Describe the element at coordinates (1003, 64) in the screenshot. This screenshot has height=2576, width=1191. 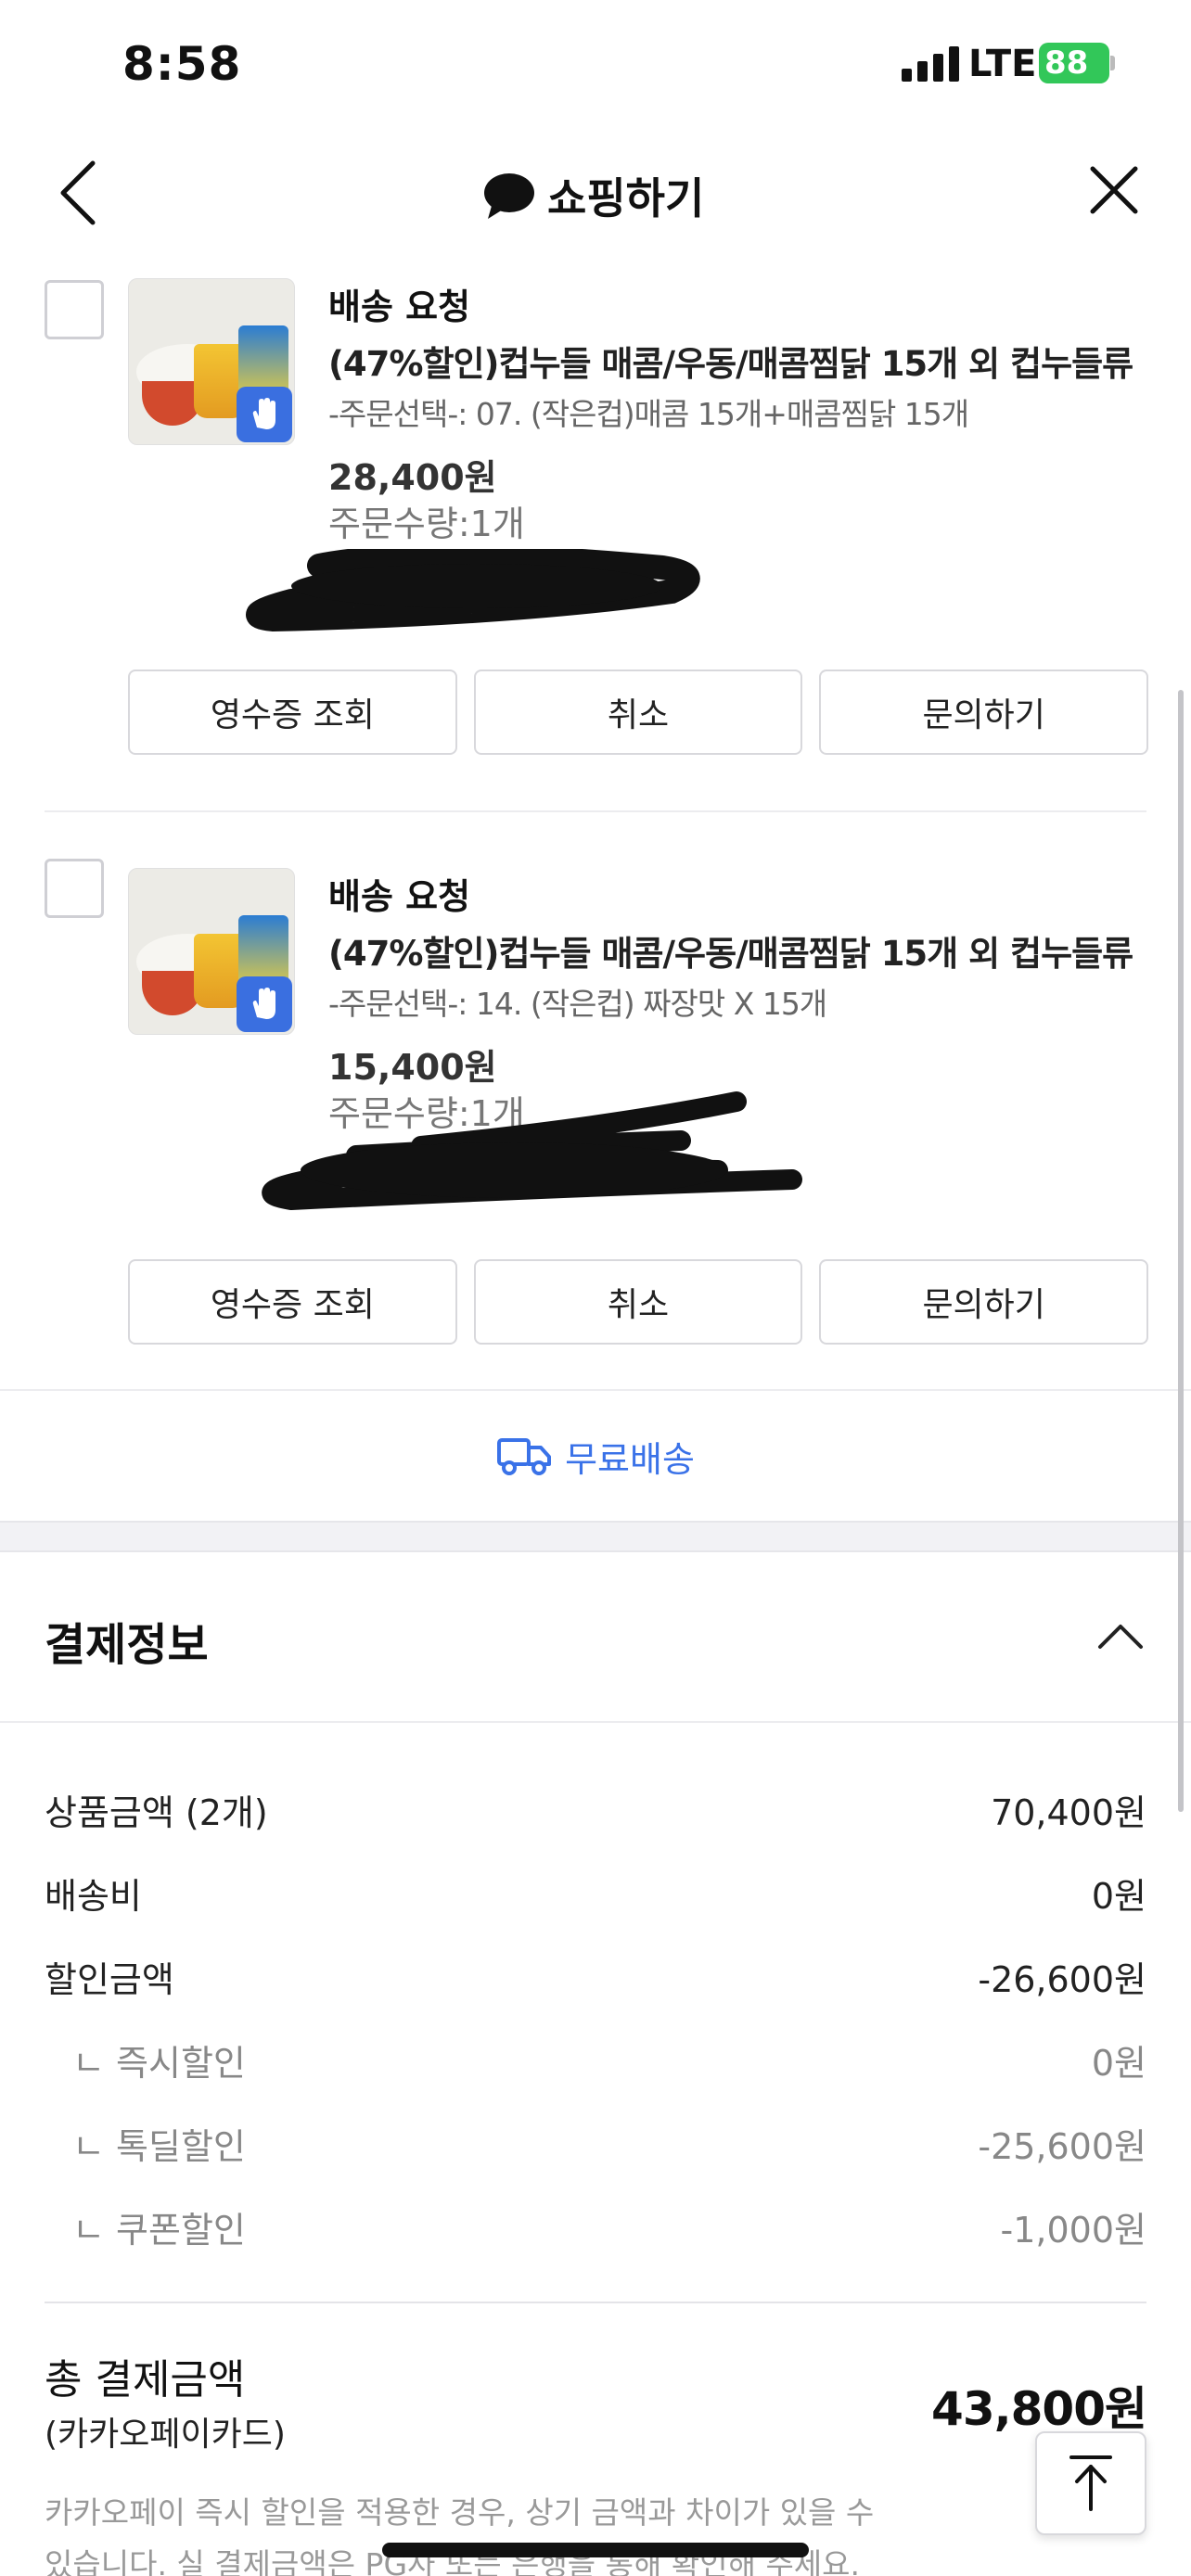
I see `network-label: LTE` at that location.